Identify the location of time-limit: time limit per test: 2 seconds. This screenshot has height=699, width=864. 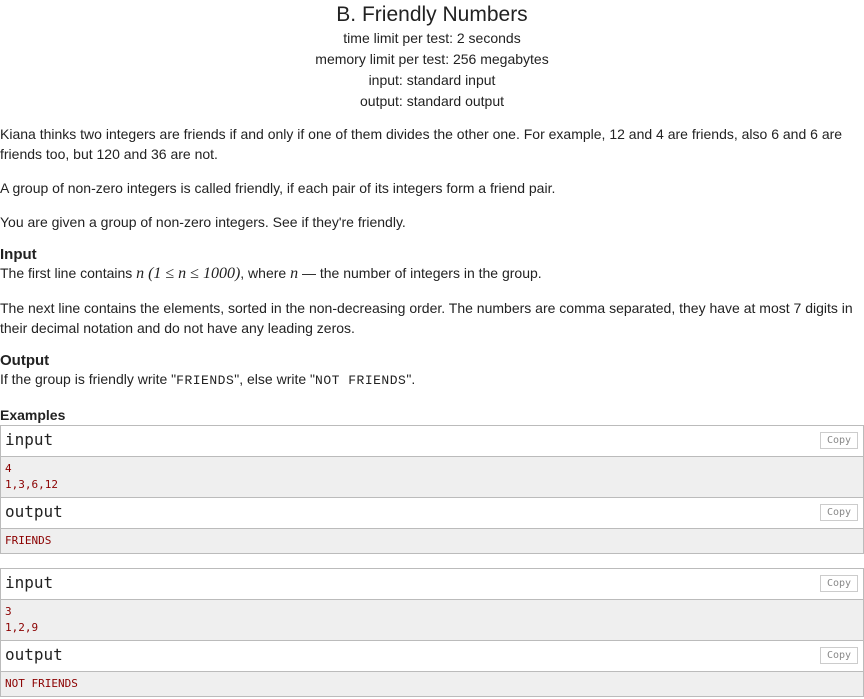
(432, 38).